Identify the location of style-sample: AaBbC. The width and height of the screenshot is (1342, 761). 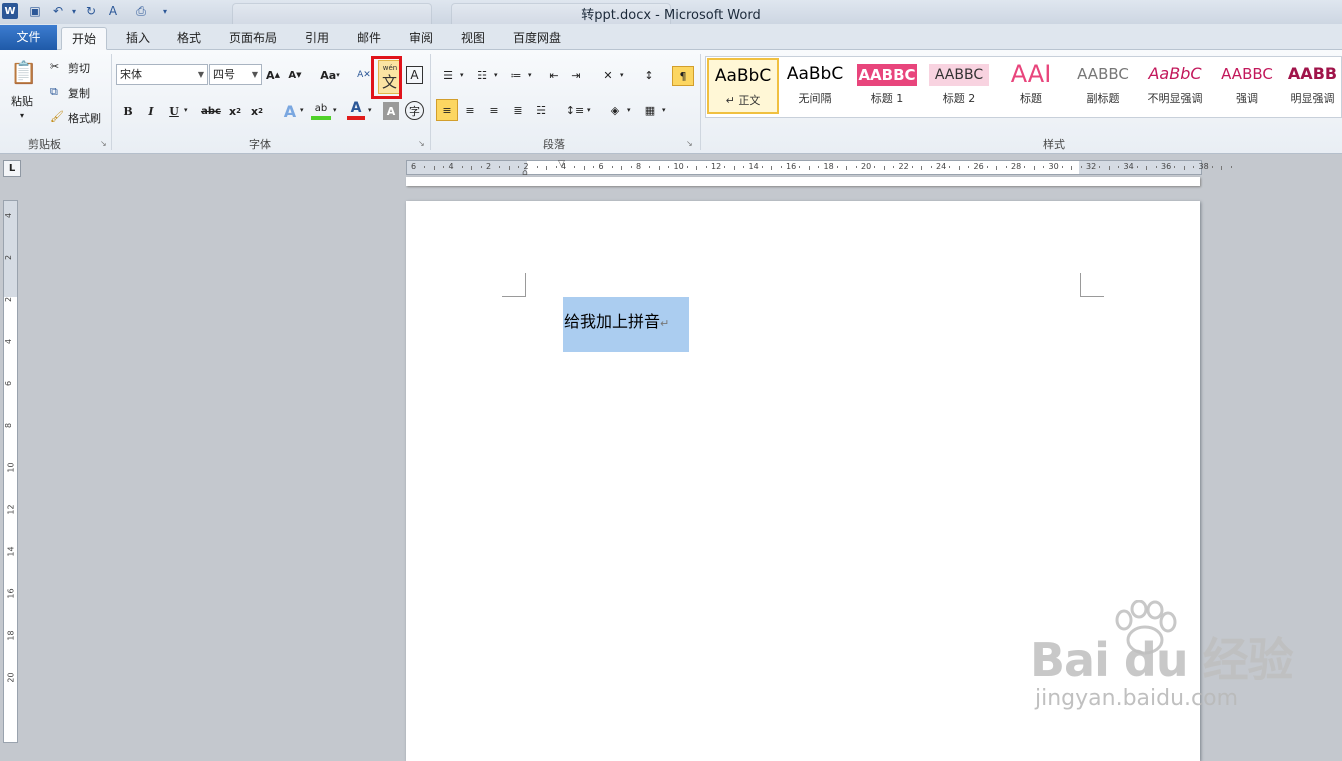
(1175, 73).